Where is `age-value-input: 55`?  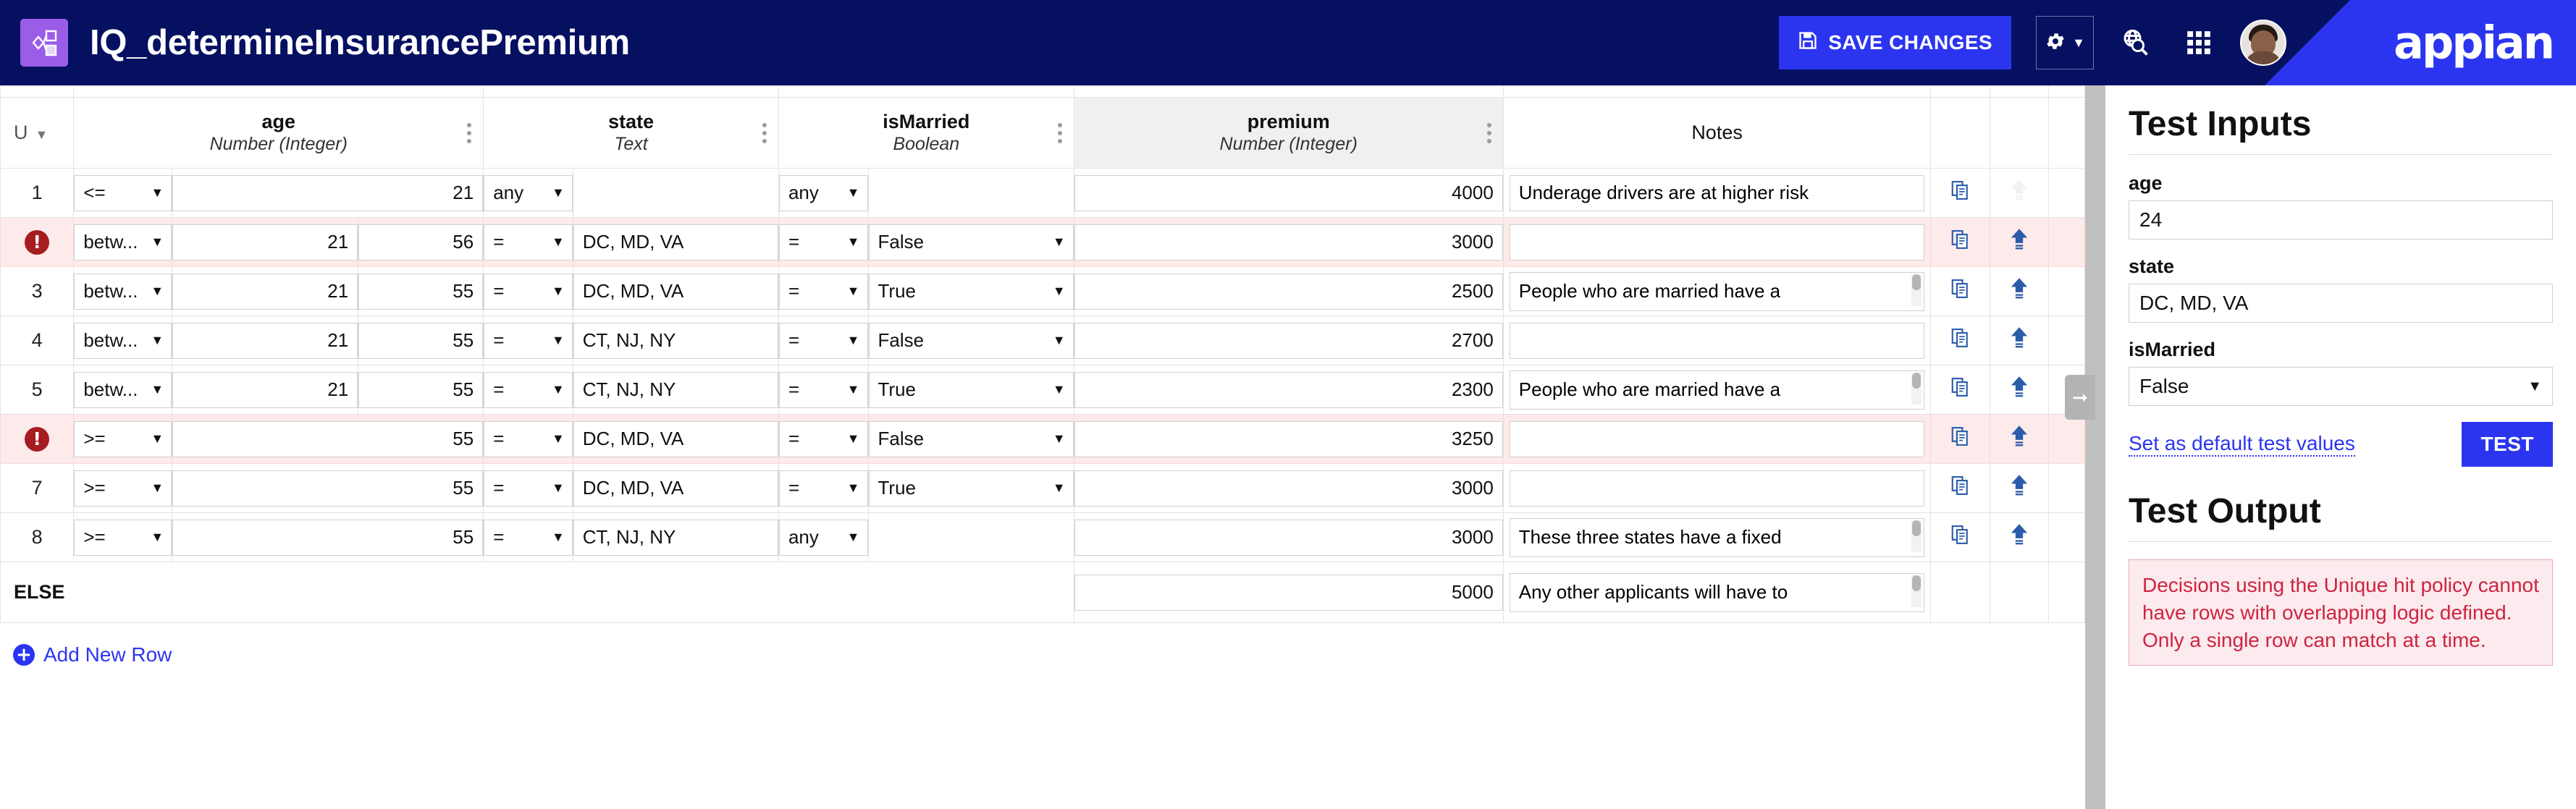 age-value-input: 55 is located at coordinates (328, 537).